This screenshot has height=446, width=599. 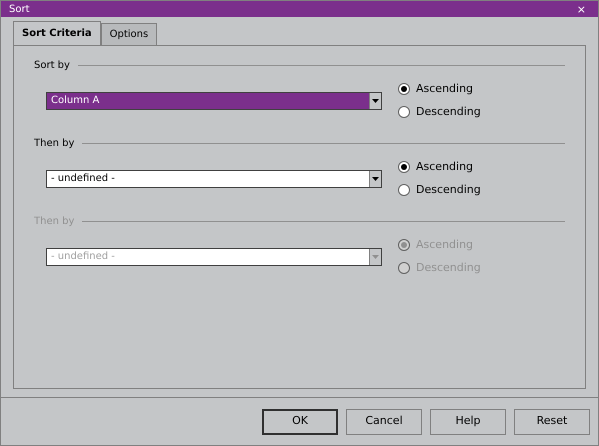 What do you see at coordinates (57, 33) in the screenshot?
I see `tab: Sort Criteria` at bounding box center [57, 33].